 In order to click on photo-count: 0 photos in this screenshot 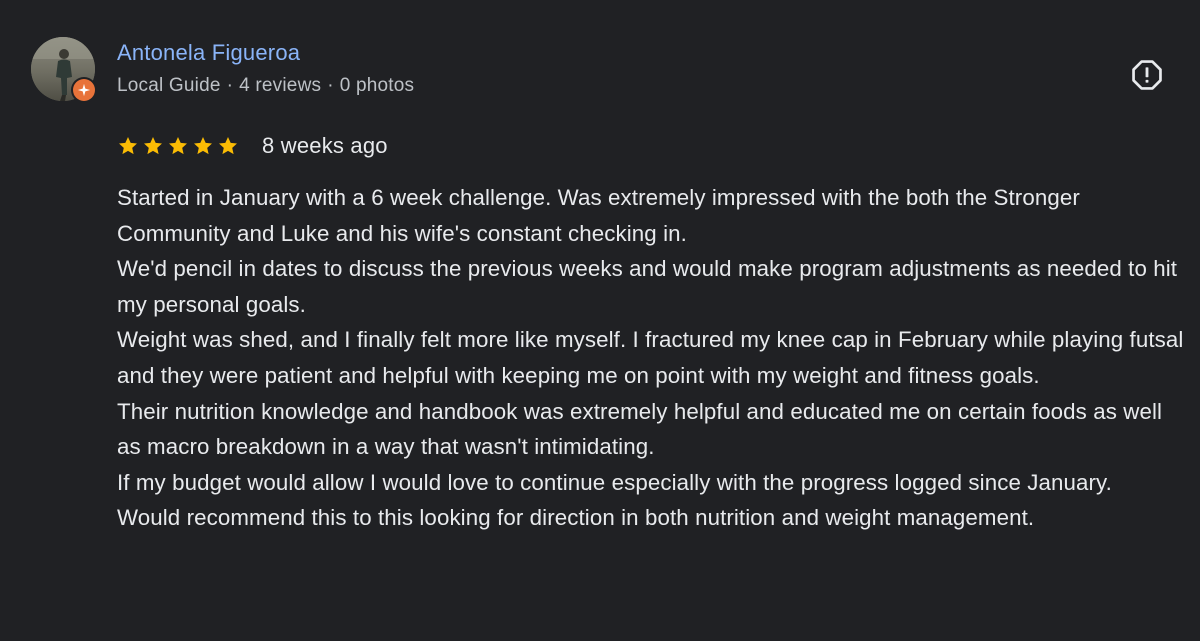, I will do `click(377, 85)`.